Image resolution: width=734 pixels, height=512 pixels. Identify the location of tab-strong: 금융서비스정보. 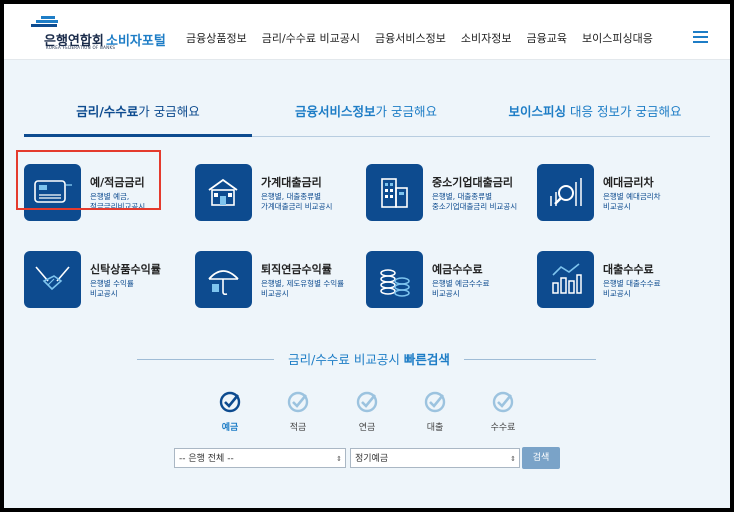
(335, 111).